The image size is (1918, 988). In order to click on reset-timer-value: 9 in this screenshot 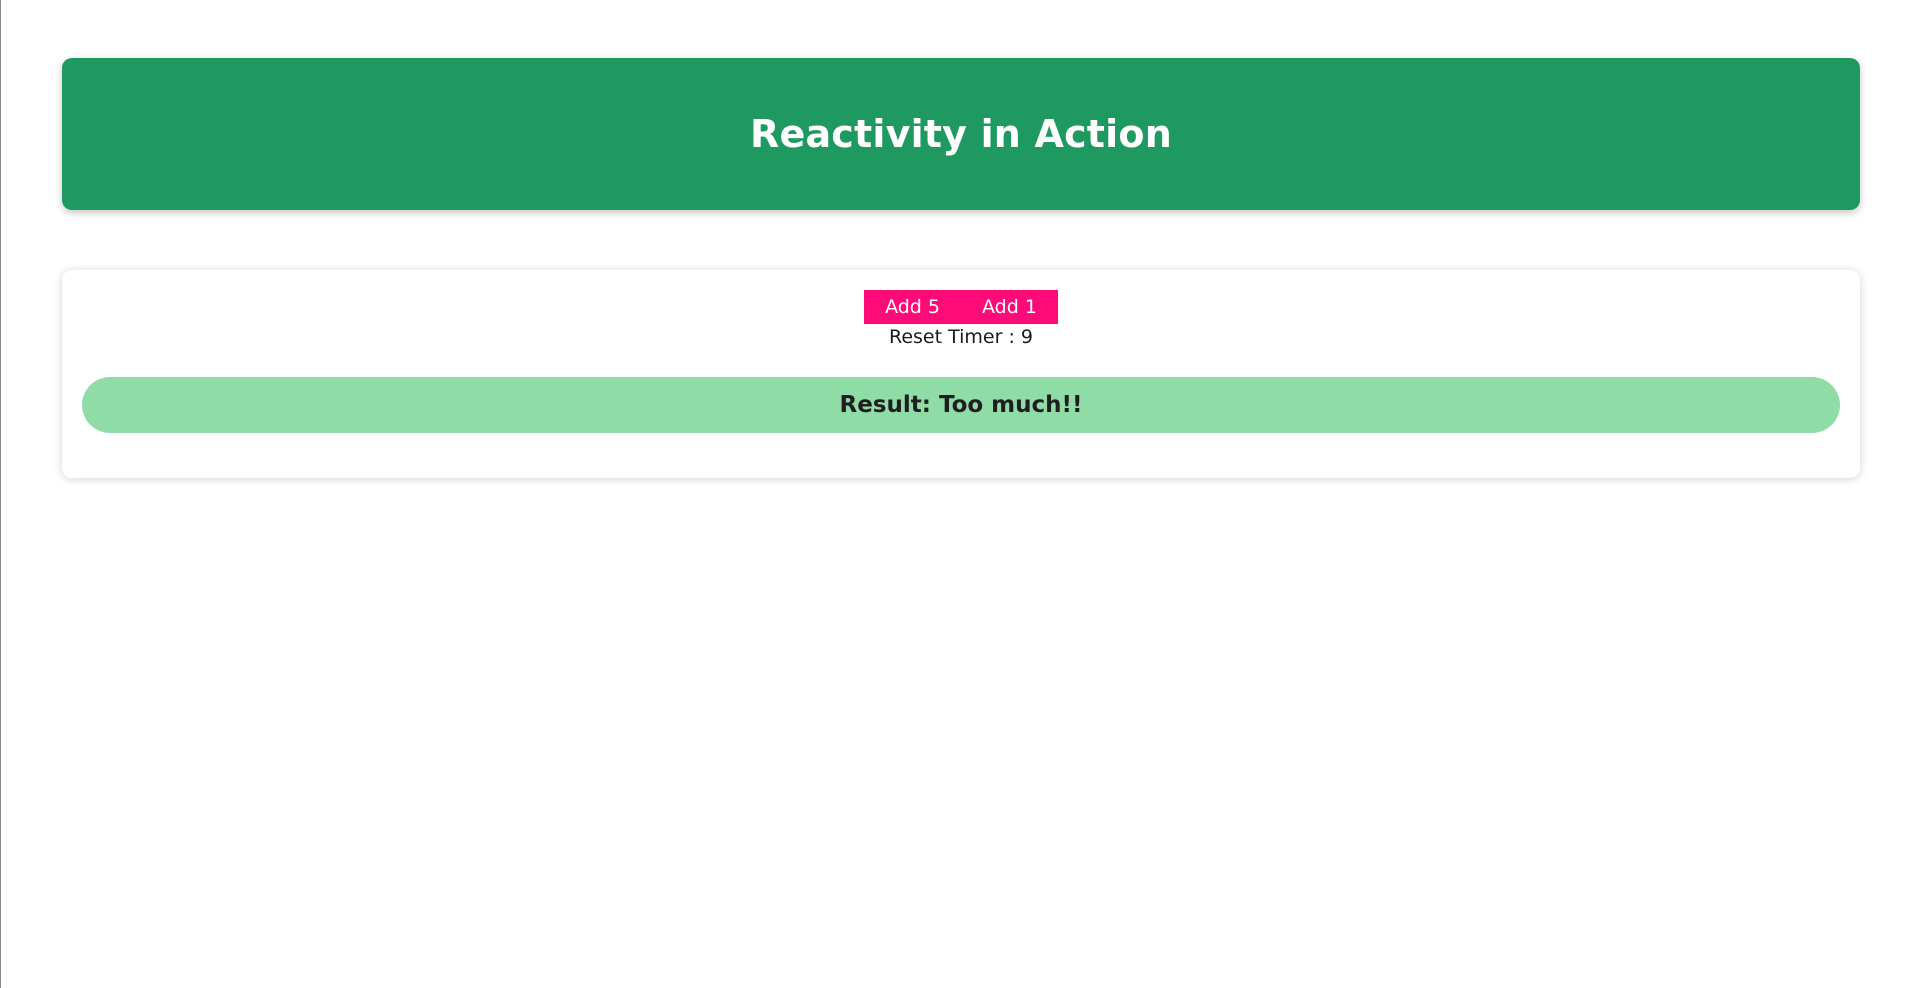, I will do `click(1026, 337)`.